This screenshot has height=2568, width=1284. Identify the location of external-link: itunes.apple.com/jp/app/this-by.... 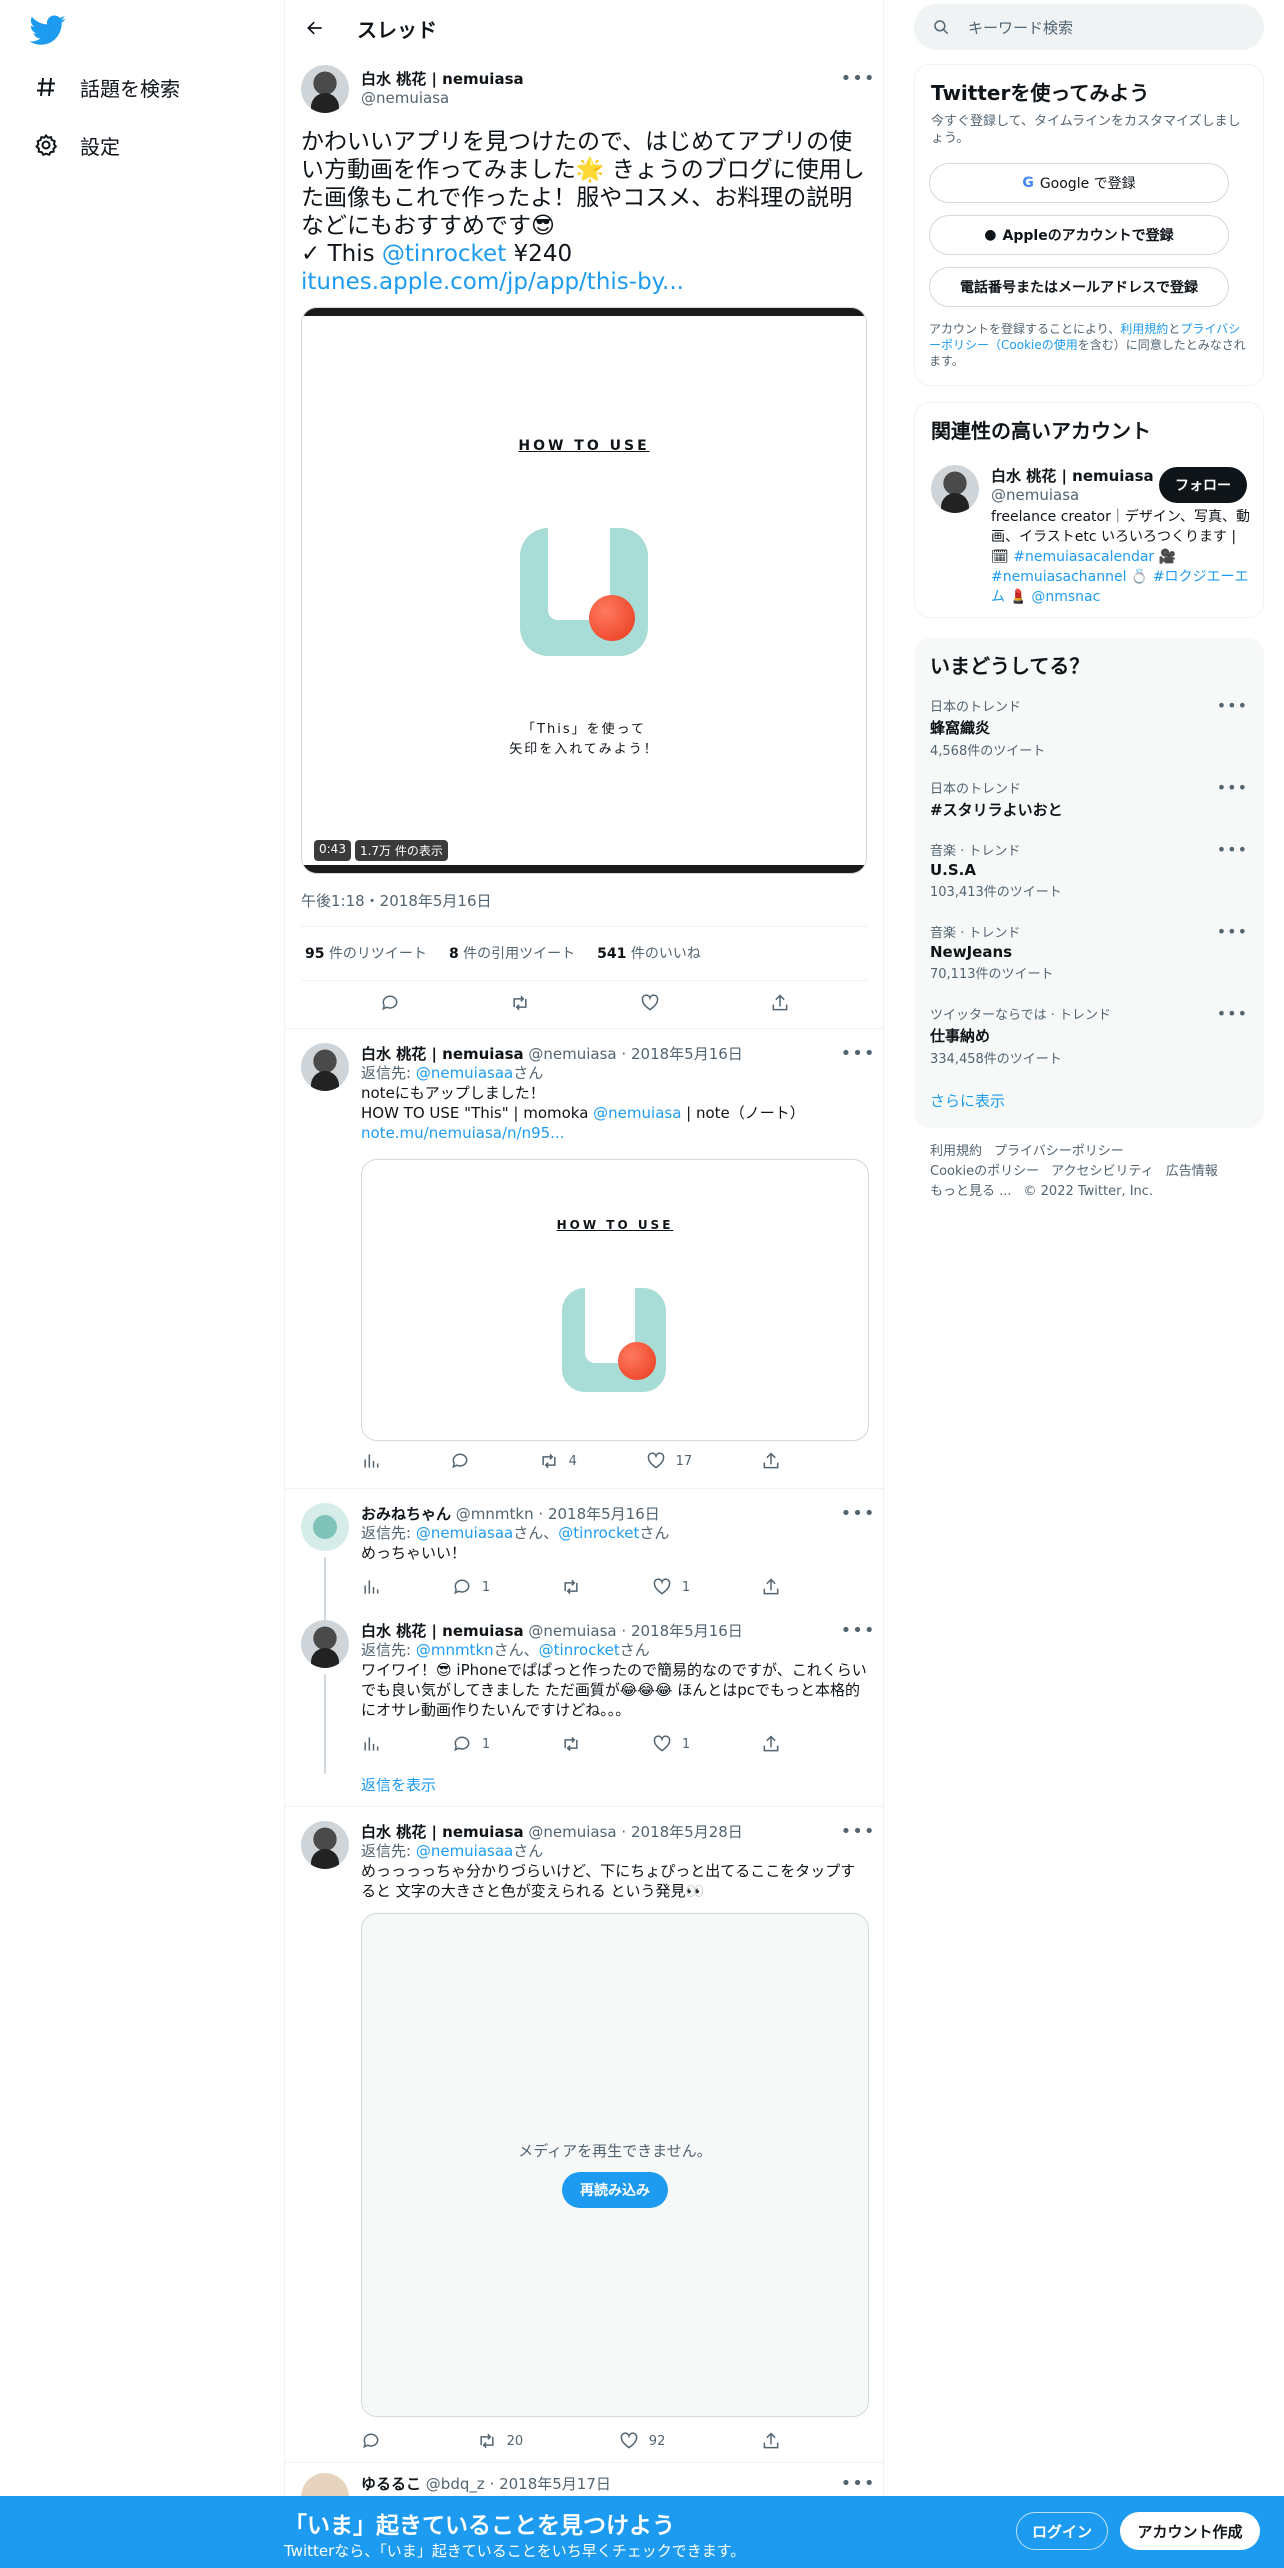
(492, 282).